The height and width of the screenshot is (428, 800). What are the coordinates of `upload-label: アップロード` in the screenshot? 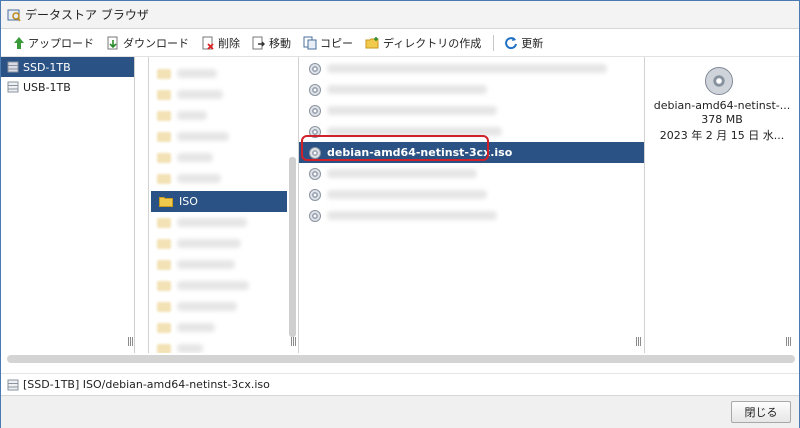 It's located at (61, 43).